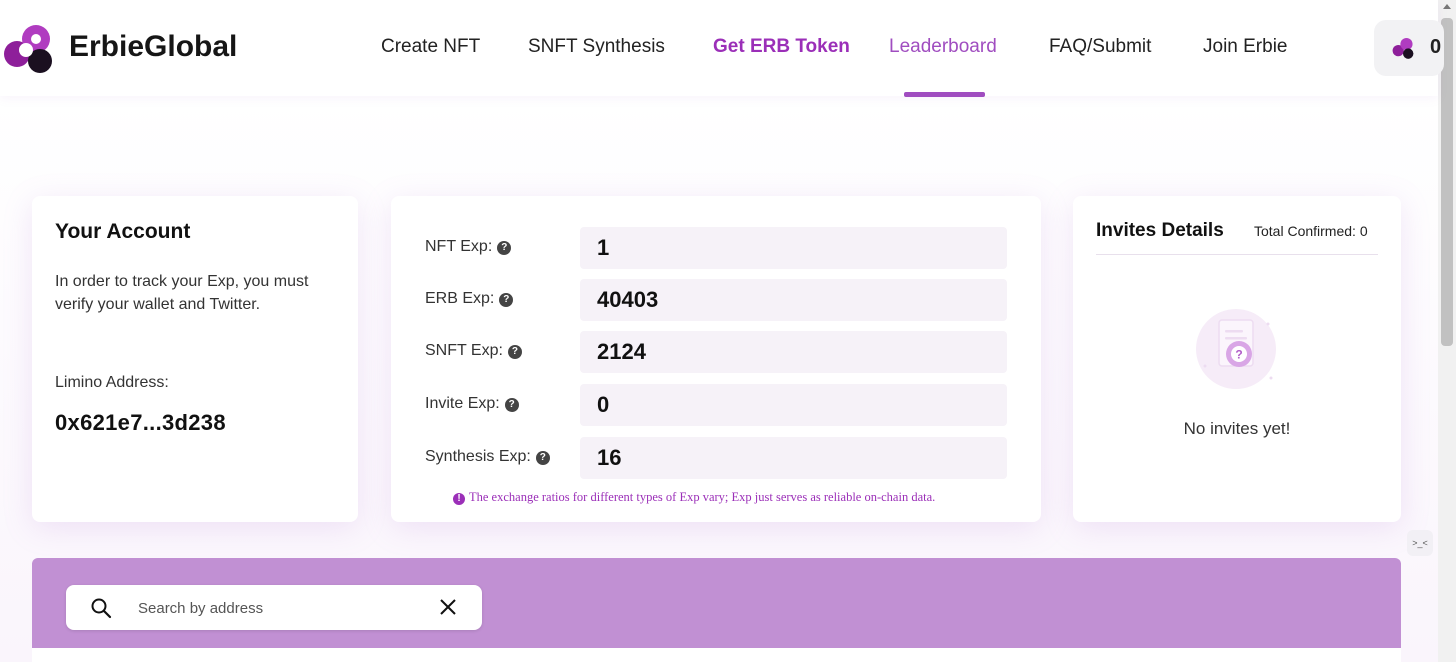 Image resolution: width=1456 pixels, height=662 pixels. I want to click on exp-row-nft: NFT Exp:? 1, so click(716, 248).